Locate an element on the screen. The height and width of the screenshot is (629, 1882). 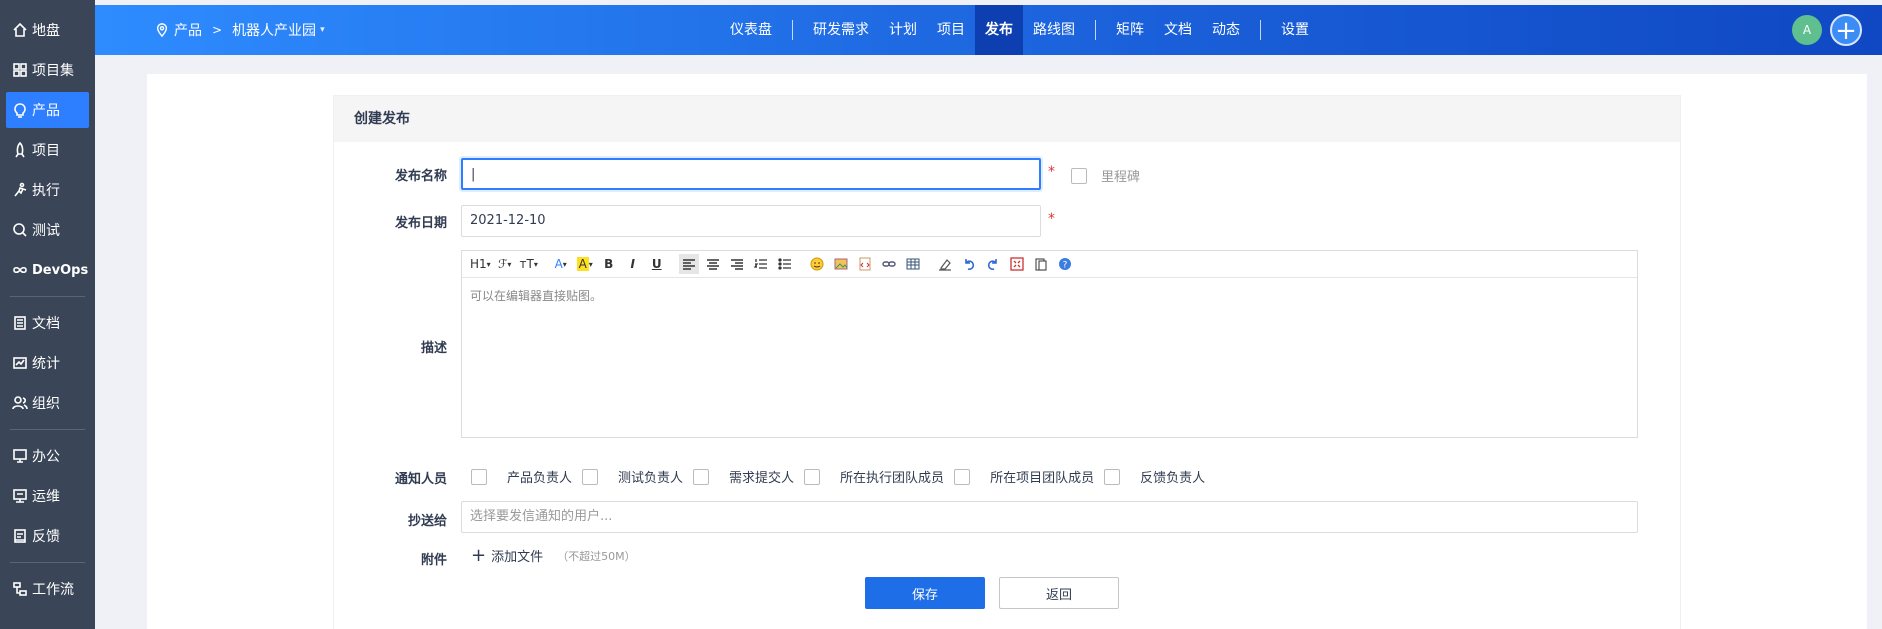
nav-activity: 动态 is located at coordinates (1226, 30).